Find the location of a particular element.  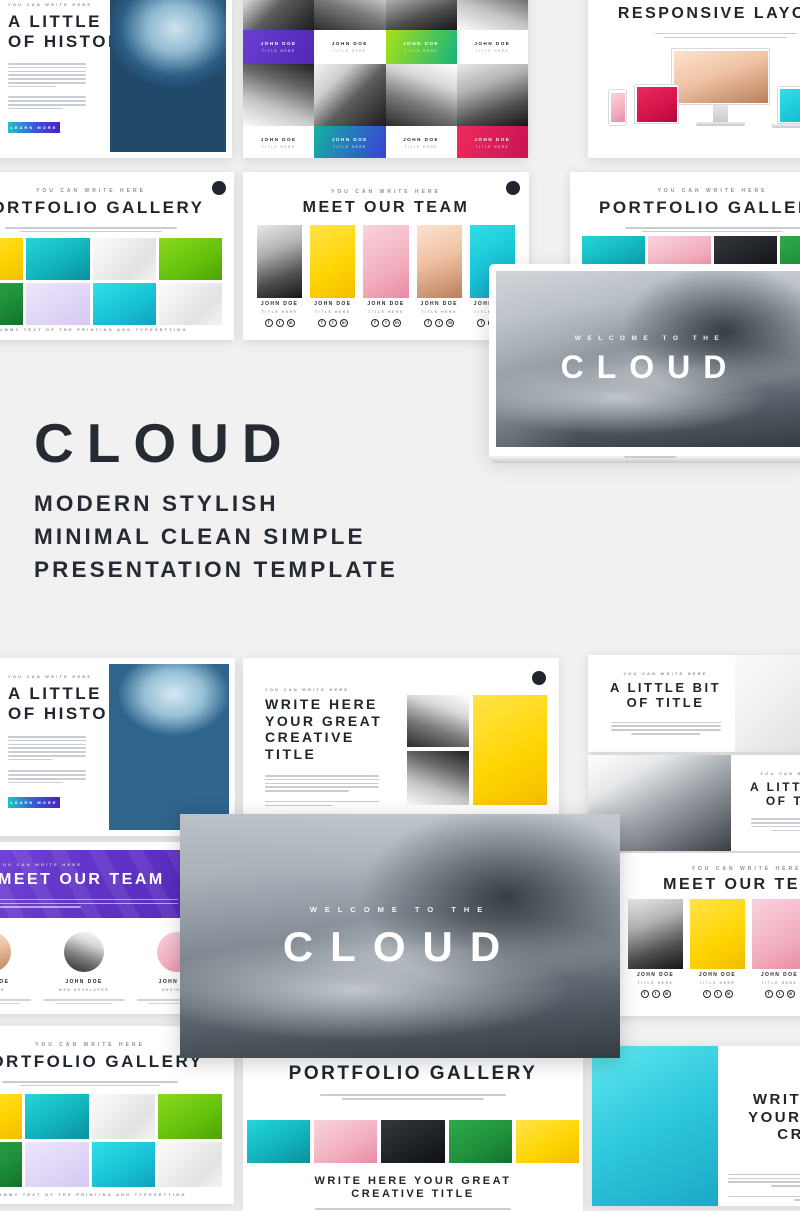

slide-title-line-4: TITLE is located at coordinates (330, 754).